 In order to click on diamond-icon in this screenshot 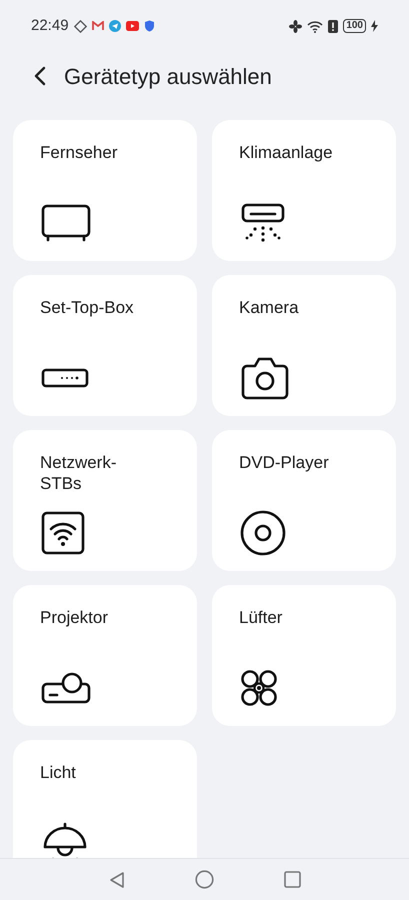, I will do `click(80, 26)`.